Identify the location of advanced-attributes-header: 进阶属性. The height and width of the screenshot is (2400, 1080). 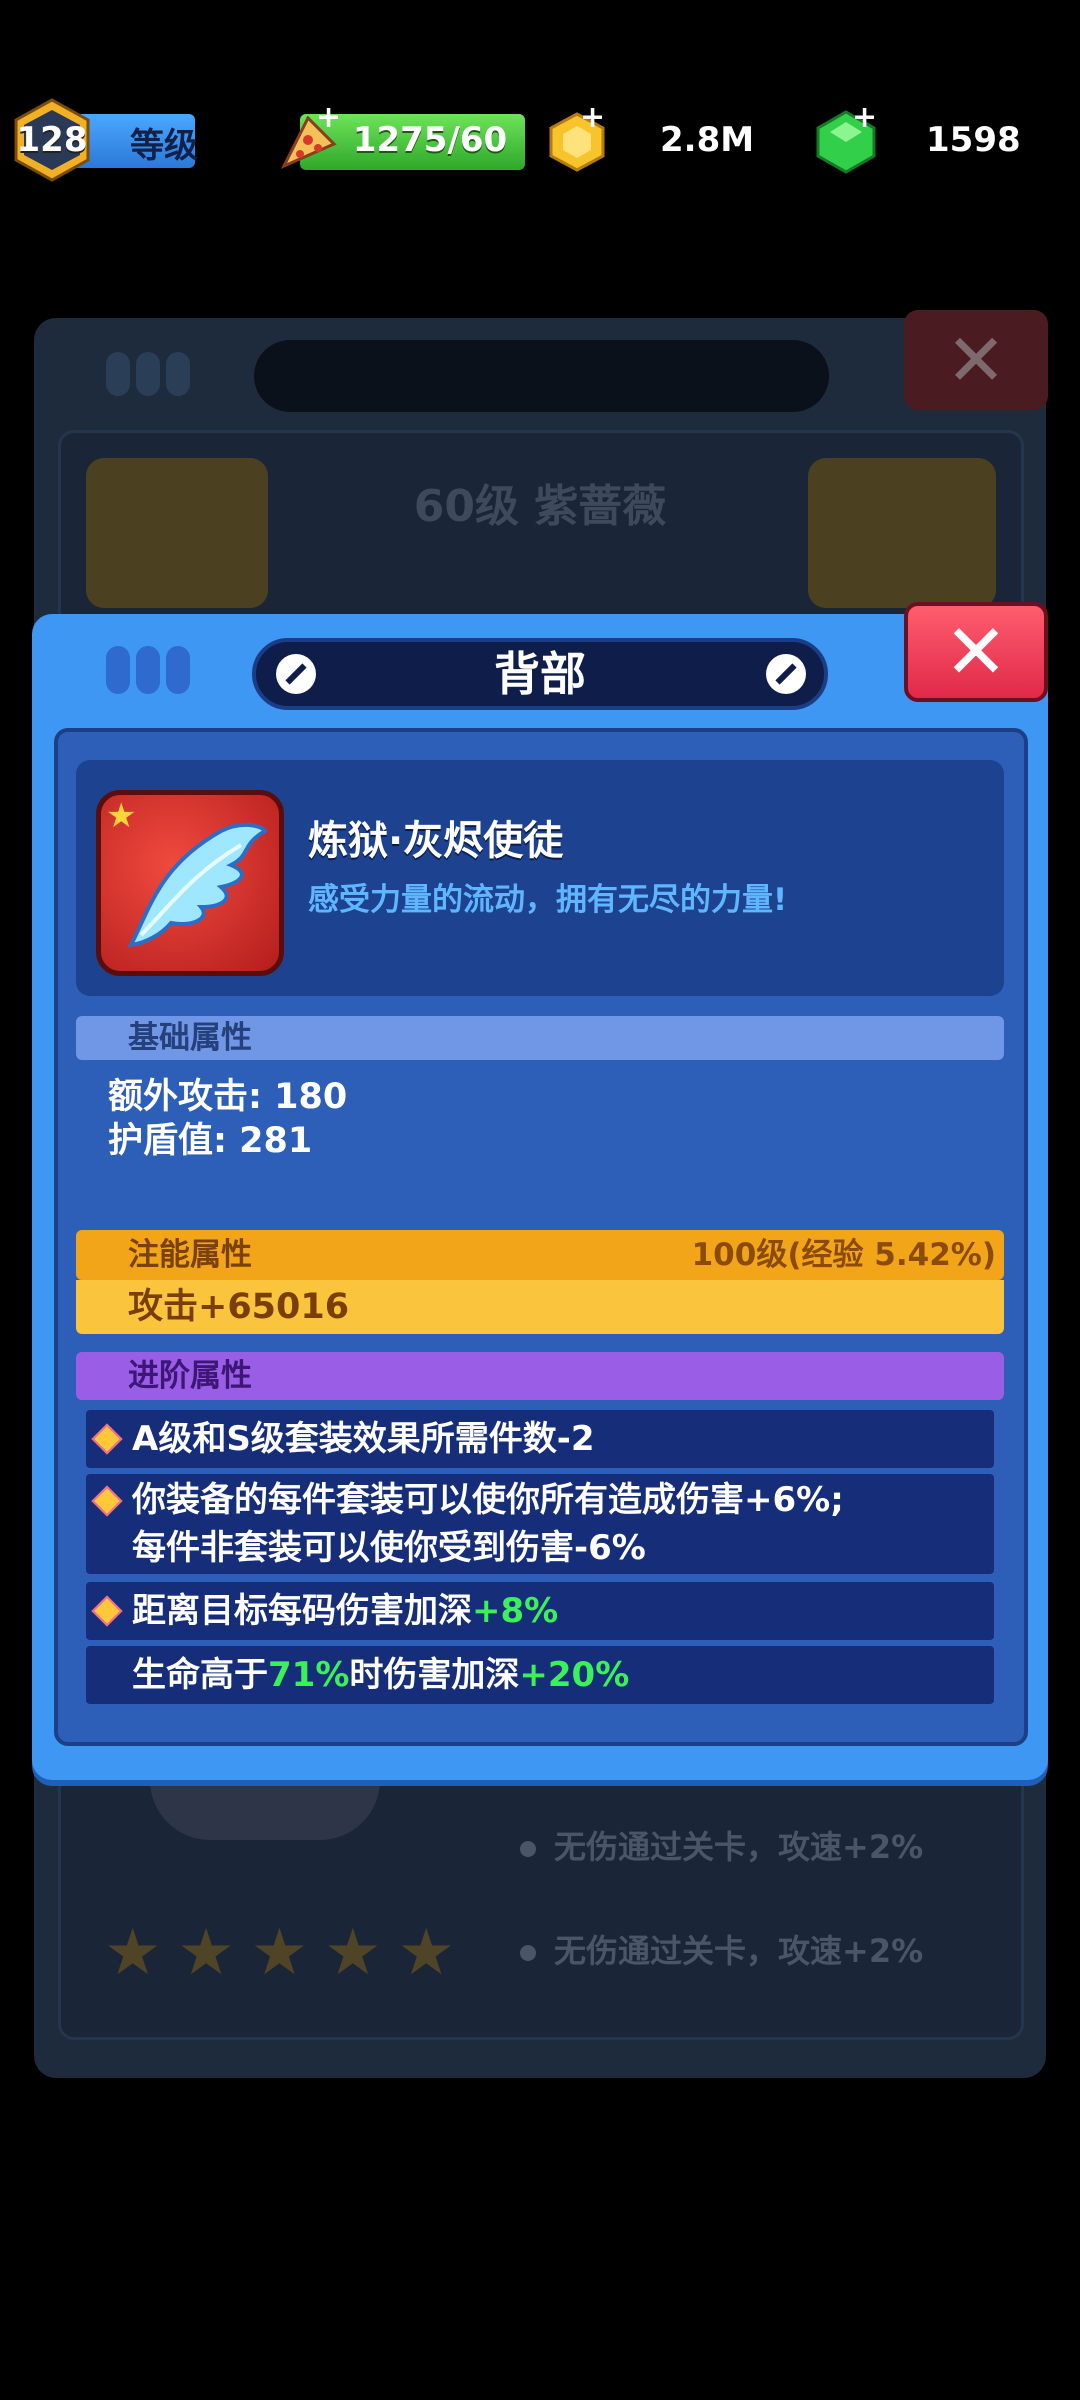
(540, 1376).